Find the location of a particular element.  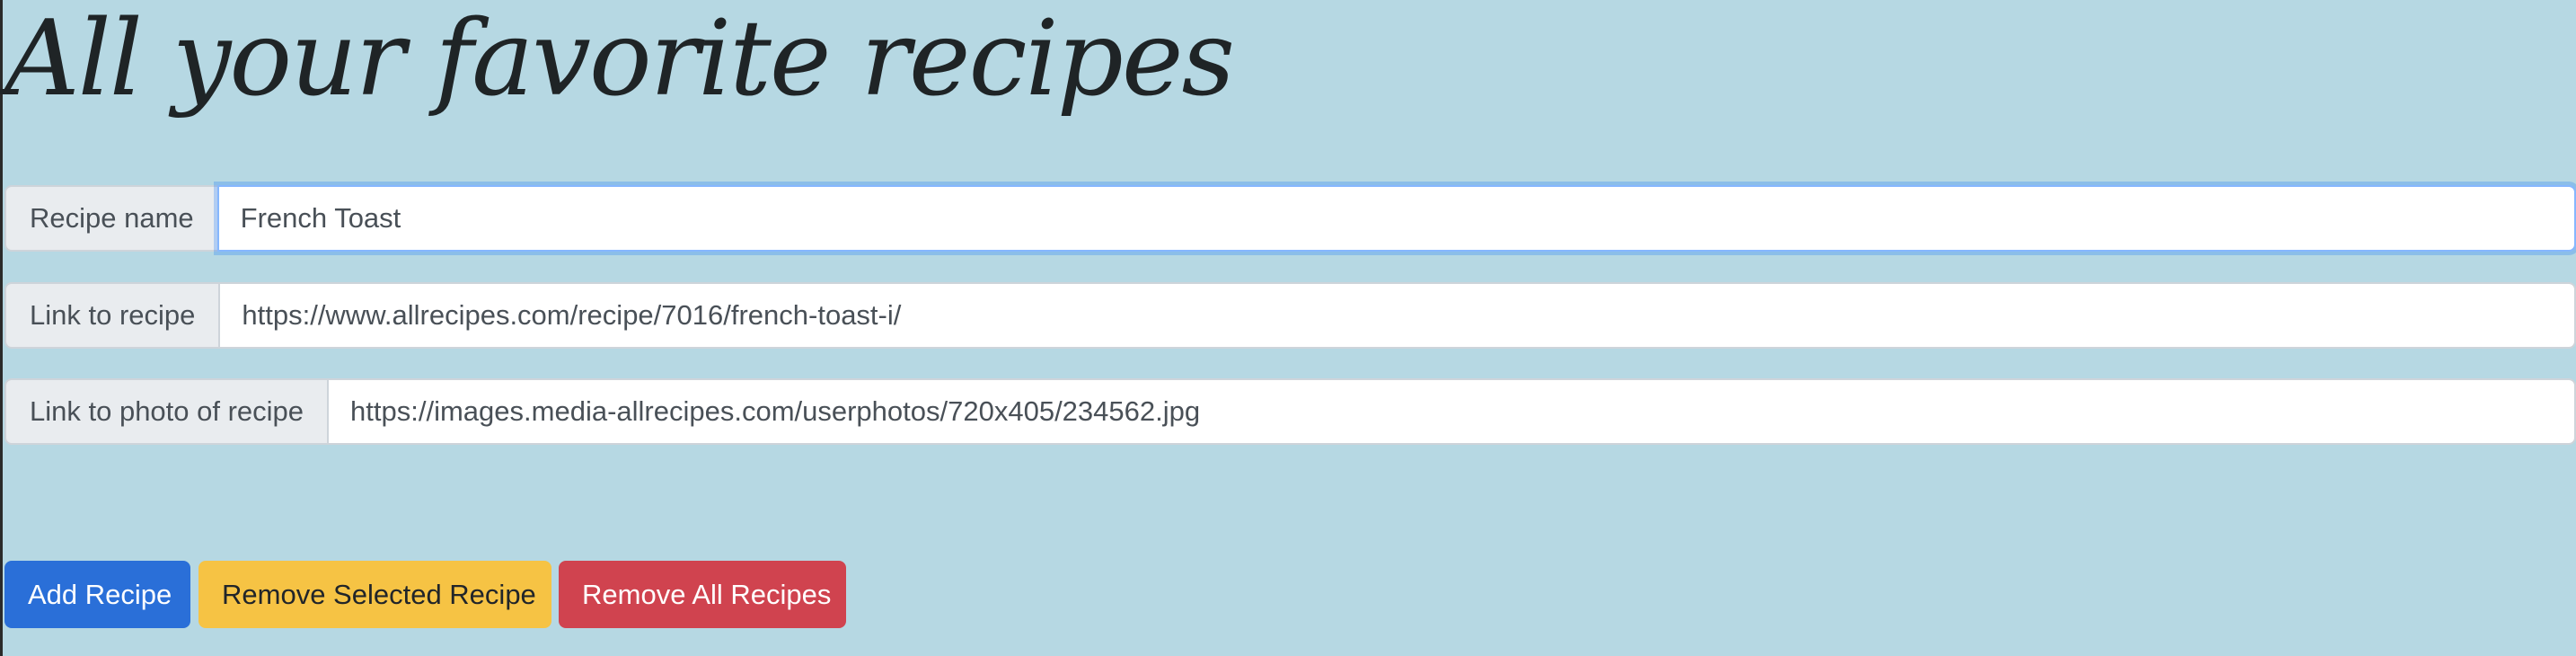

add-recipe-button: Add Recipe is located at coordinates (97, 594).